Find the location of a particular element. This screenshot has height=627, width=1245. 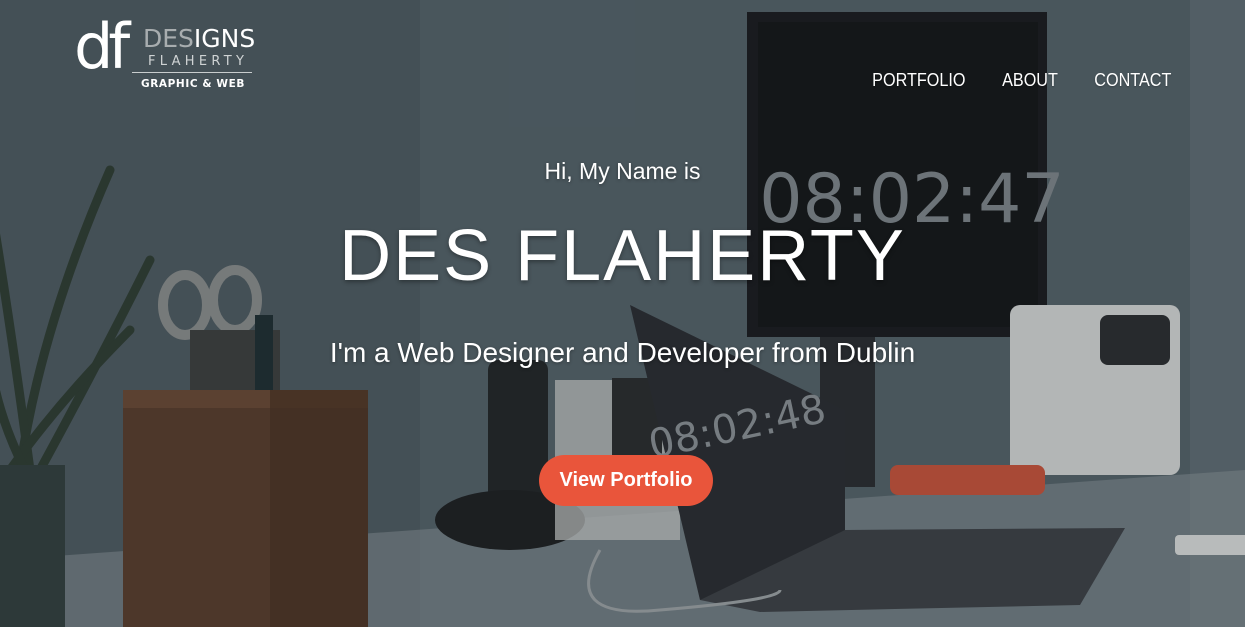

logo-flaherty: FLAHERTY is located at coordinates (198, 61).